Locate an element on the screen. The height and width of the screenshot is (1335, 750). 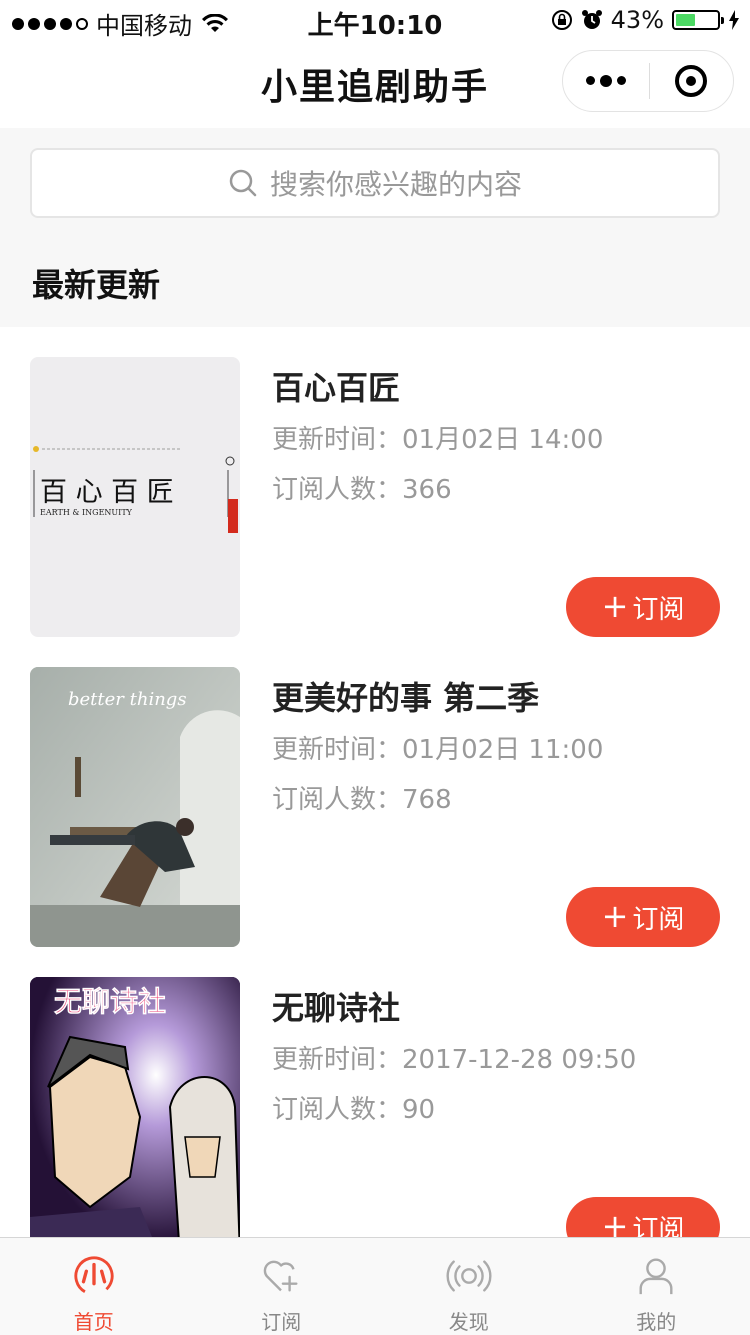
subscriber-count: 订阅人数：90 is located at coordinates (353, 1107).